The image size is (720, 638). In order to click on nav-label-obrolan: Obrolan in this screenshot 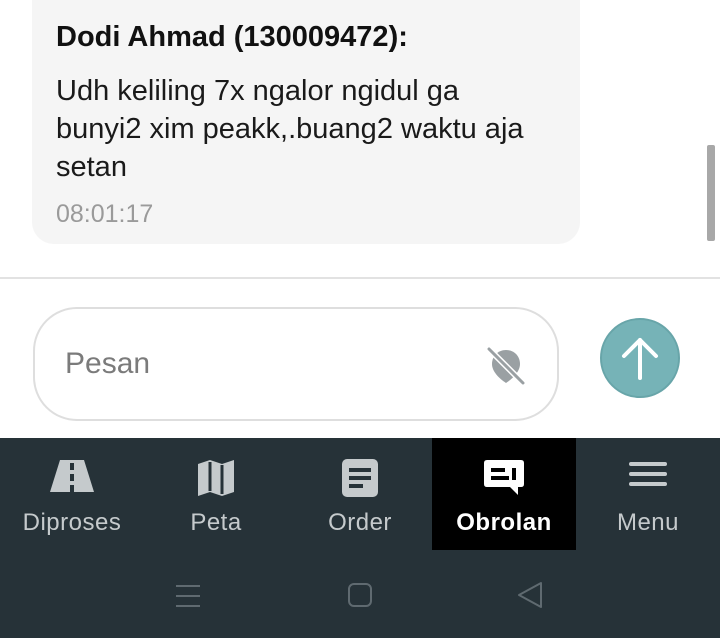, I will do `click(504, 522)`.